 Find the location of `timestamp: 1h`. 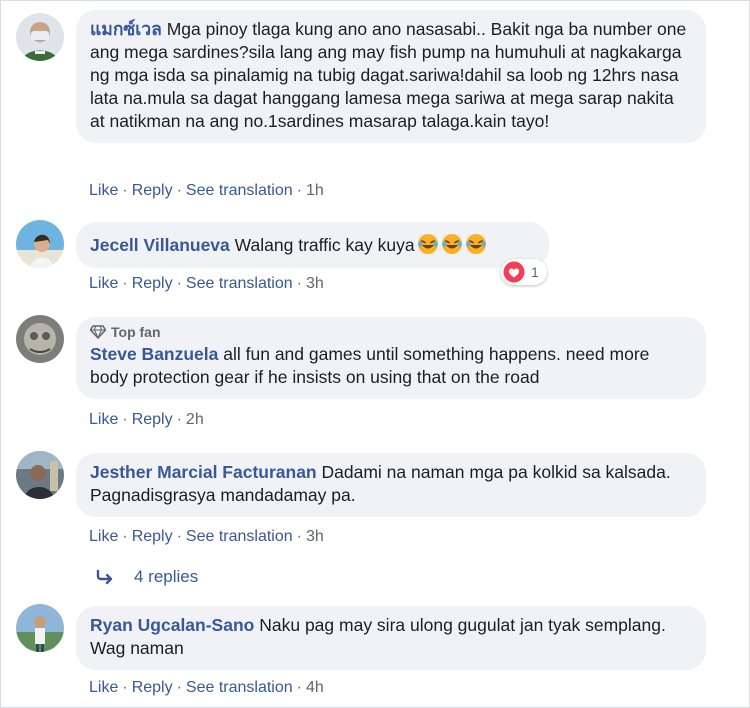

timestamp: 1h is located at coordinates (315, 190).